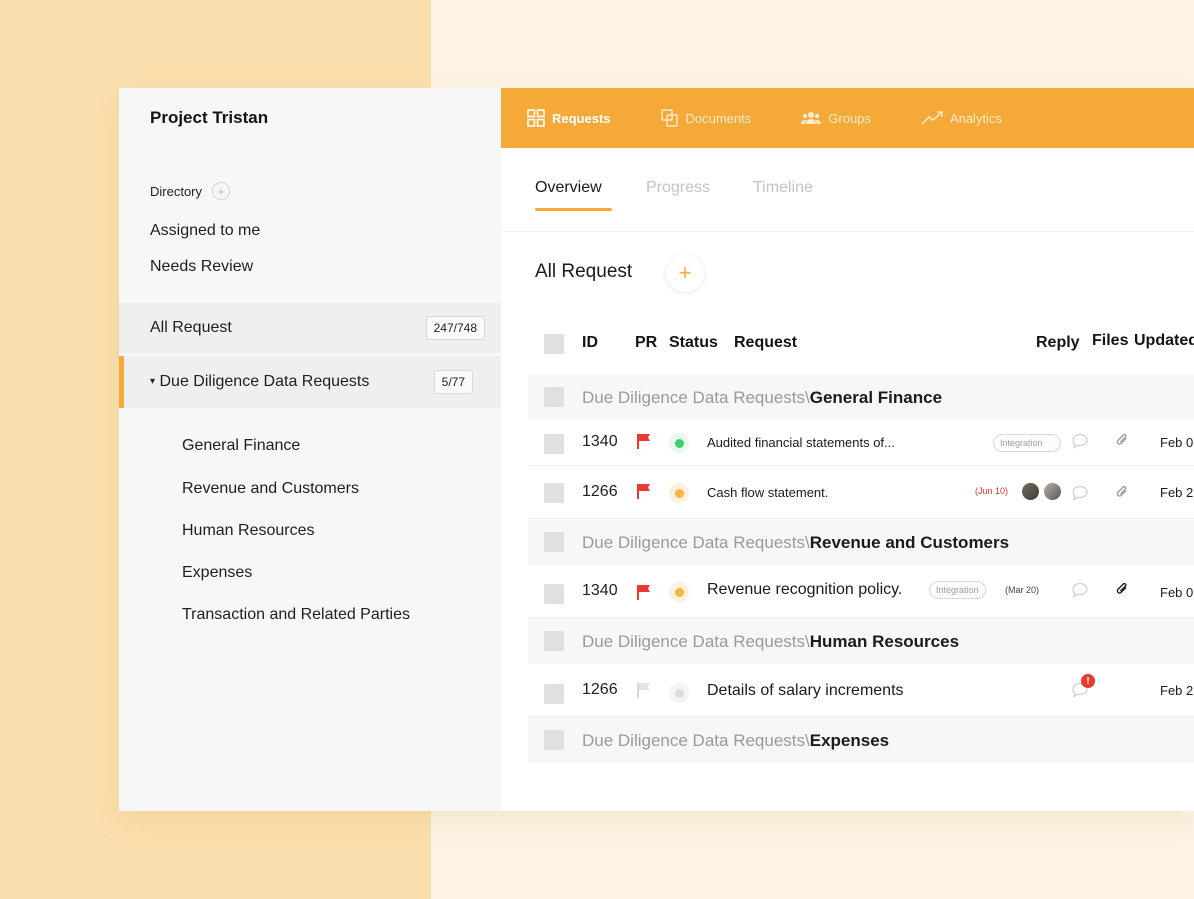 Image resolution: width=1194 pixels, height=899 pixels. Describe the element at coordinates (217, 573) in the screenshot. I see `sidebar-subitem-expenses: Expenses` at that location.